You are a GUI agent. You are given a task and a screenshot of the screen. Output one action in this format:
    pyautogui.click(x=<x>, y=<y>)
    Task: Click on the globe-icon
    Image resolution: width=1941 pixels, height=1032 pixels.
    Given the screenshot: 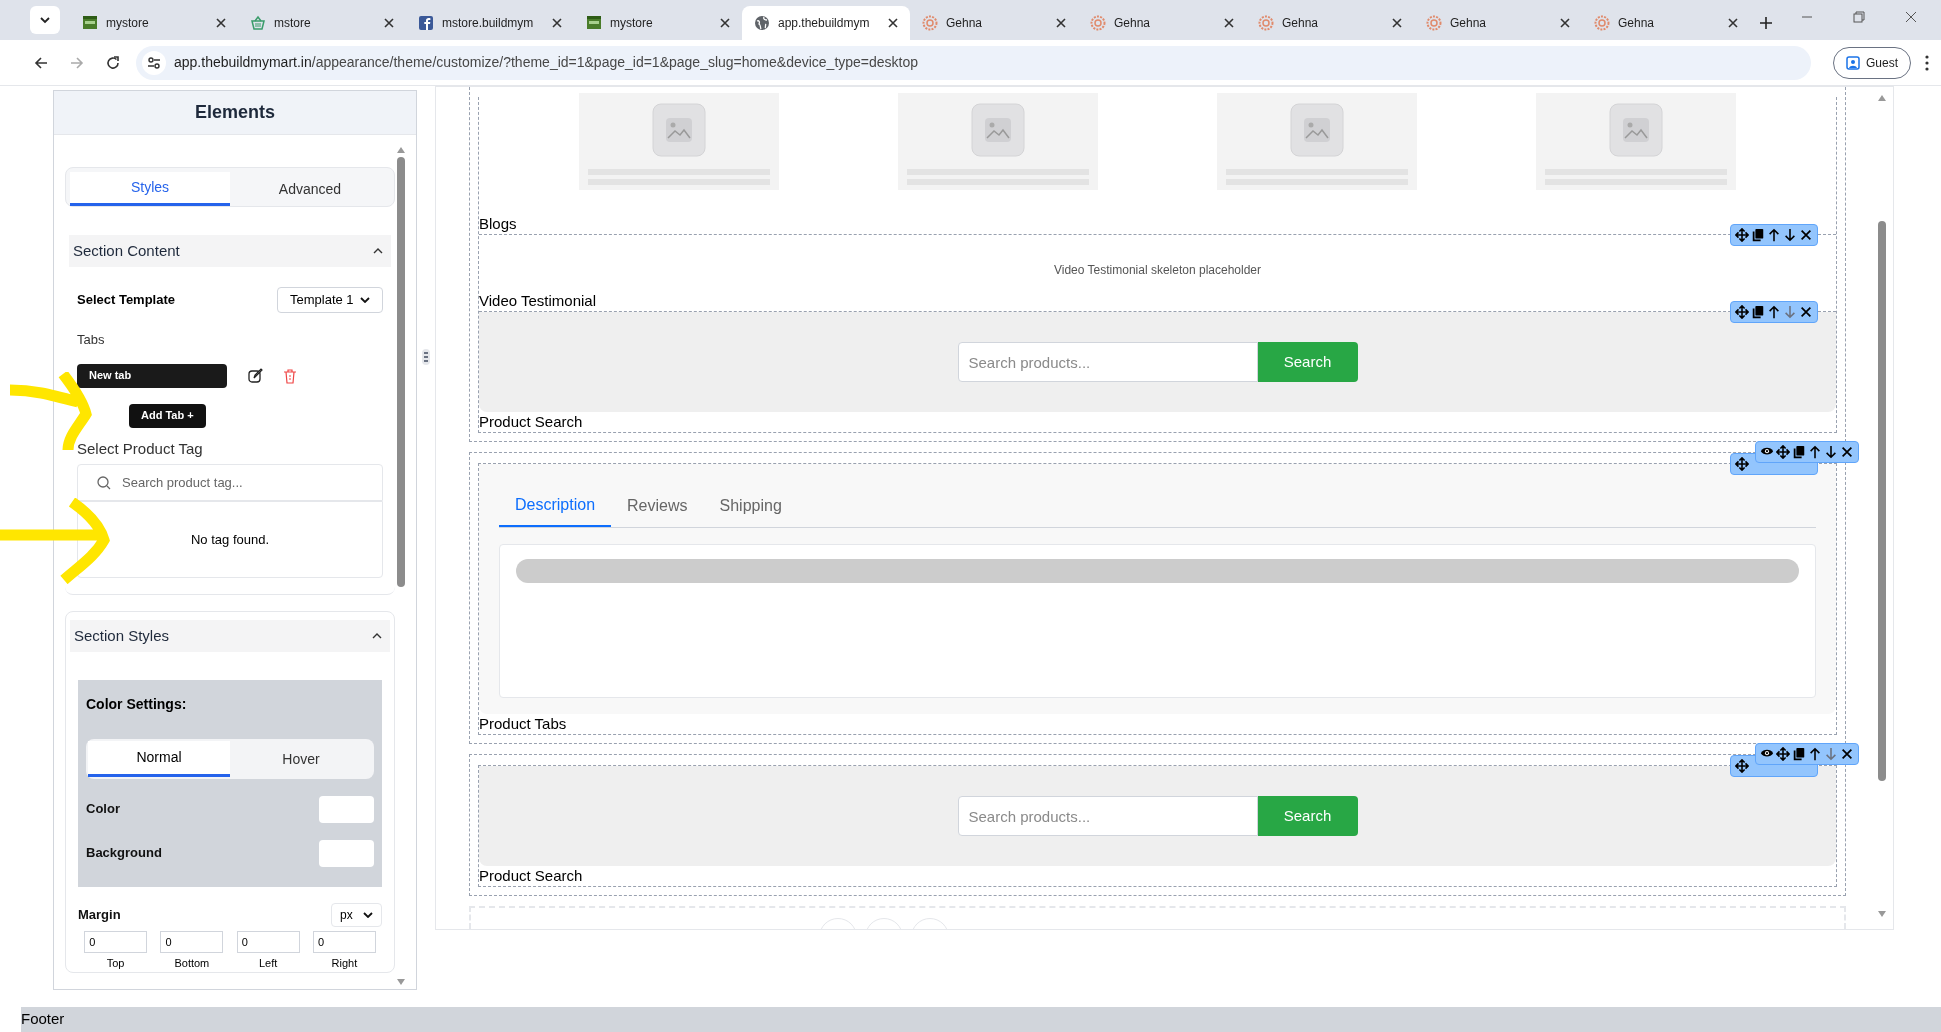 What is the action you would take?
    pyautogui.click(x=762, y=23)
    